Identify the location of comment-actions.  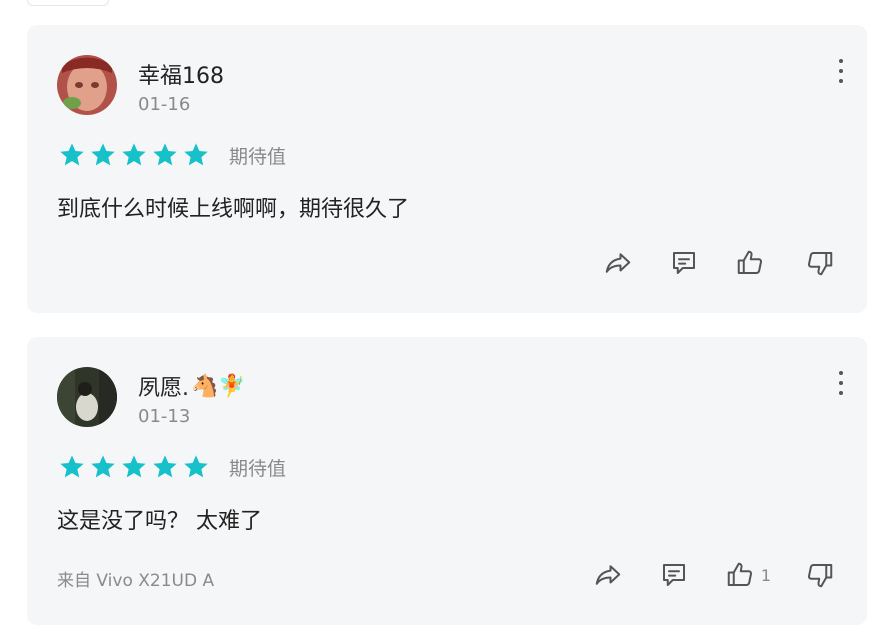
(719, 263).